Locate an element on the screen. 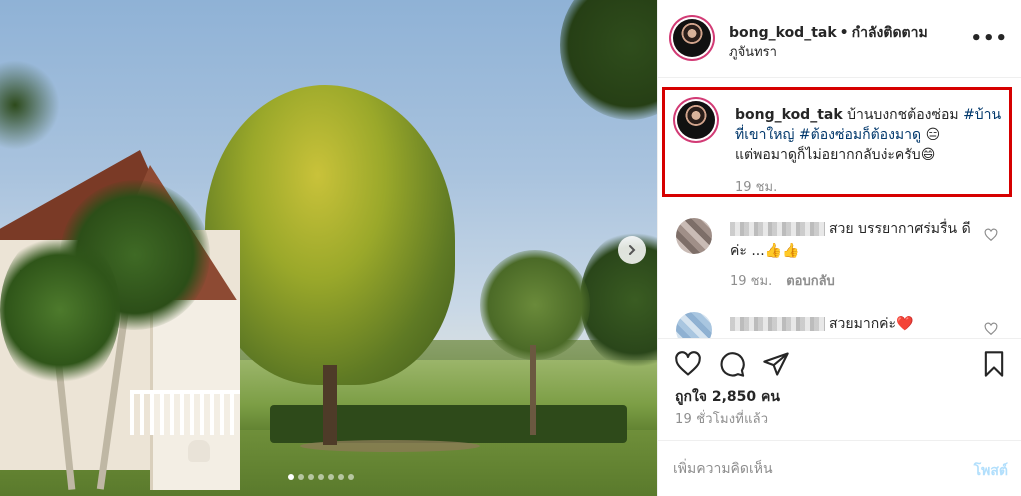 This screenshot has height=496, width=1021. photo-palm is located at coordinates (60, 310).